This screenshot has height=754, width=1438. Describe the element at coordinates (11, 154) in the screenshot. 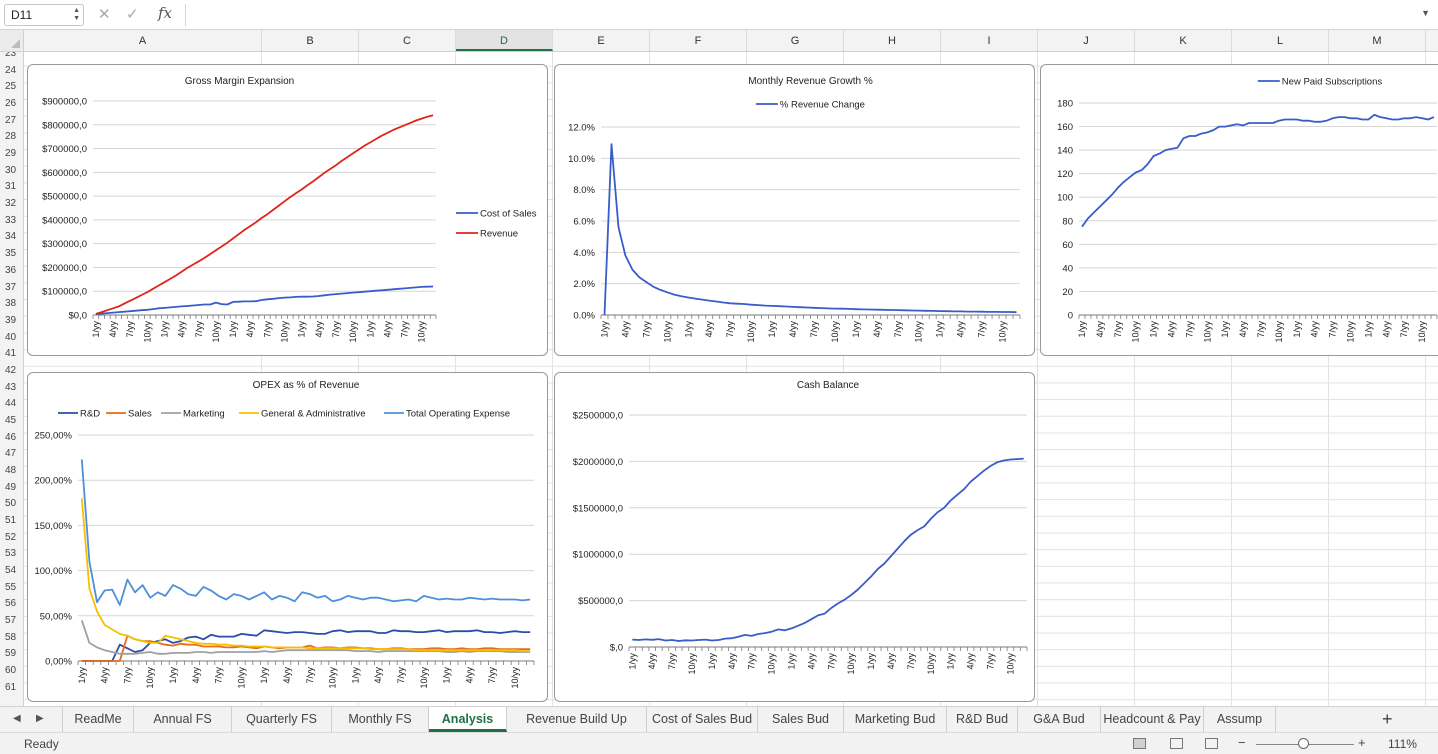

I see `row-header: 29` at that location.